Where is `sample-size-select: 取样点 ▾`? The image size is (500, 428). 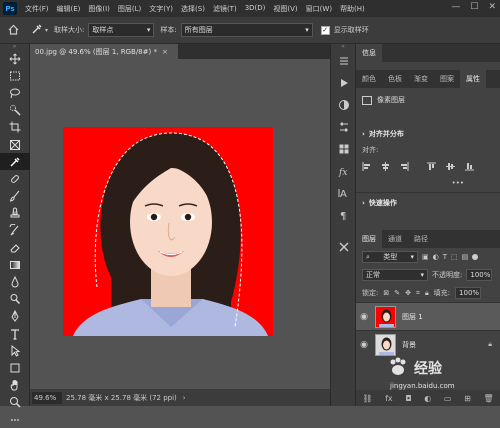 sample-size-select: 取样点 ▾ is located at coordinates (121, 30).